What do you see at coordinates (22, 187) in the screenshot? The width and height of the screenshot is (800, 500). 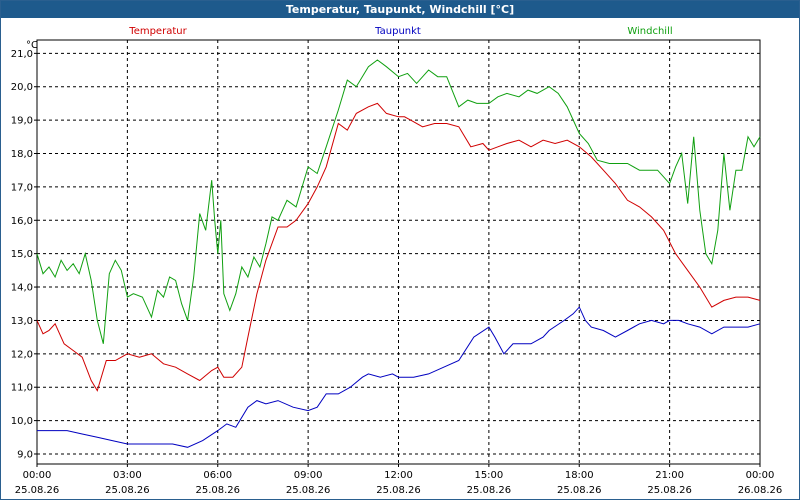 I see `y-tick-label: 17,0` at bounding box center [22, 187].